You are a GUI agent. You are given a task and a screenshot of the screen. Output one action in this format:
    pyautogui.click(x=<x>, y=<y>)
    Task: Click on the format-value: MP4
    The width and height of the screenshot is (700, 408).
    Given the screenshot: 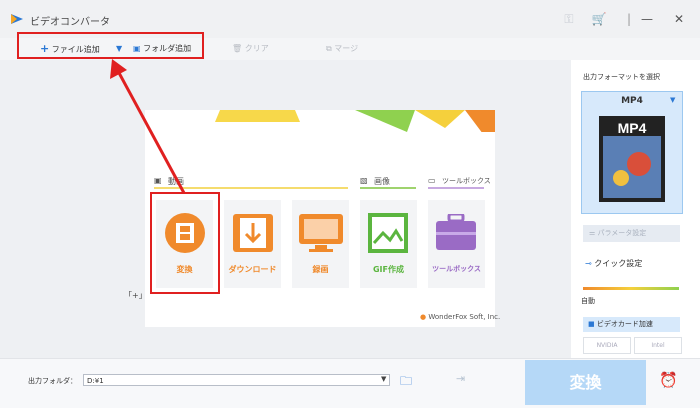 What is the action you would take?
    pyautogui.click(x=632, y=101)
    